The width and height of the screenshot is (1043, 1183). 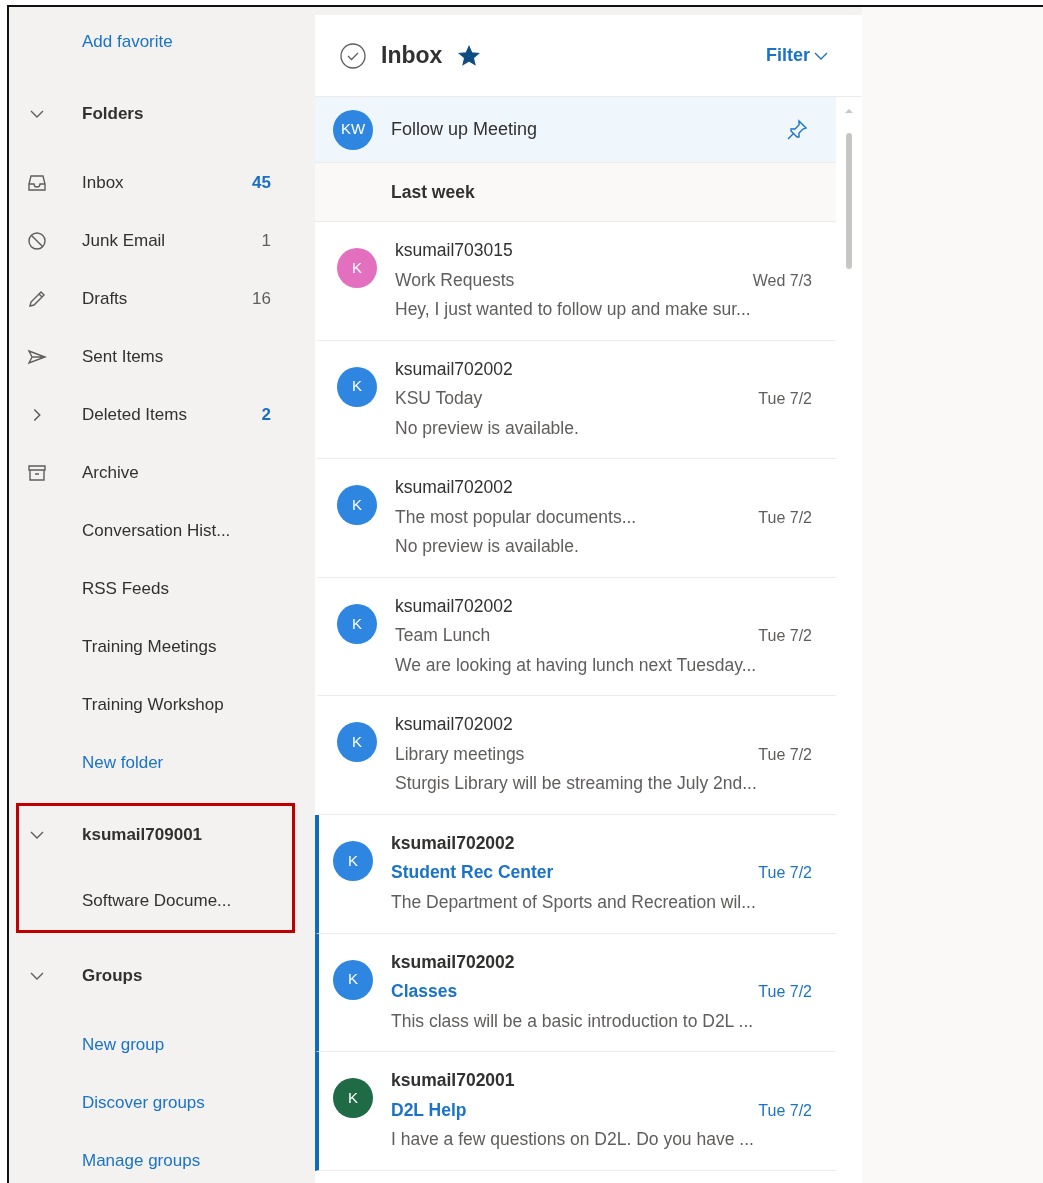 What do you see at coordinates (162, 357) in the screenshot?
I see `folder-item: Sent Items` at bounding box center [162, 357].